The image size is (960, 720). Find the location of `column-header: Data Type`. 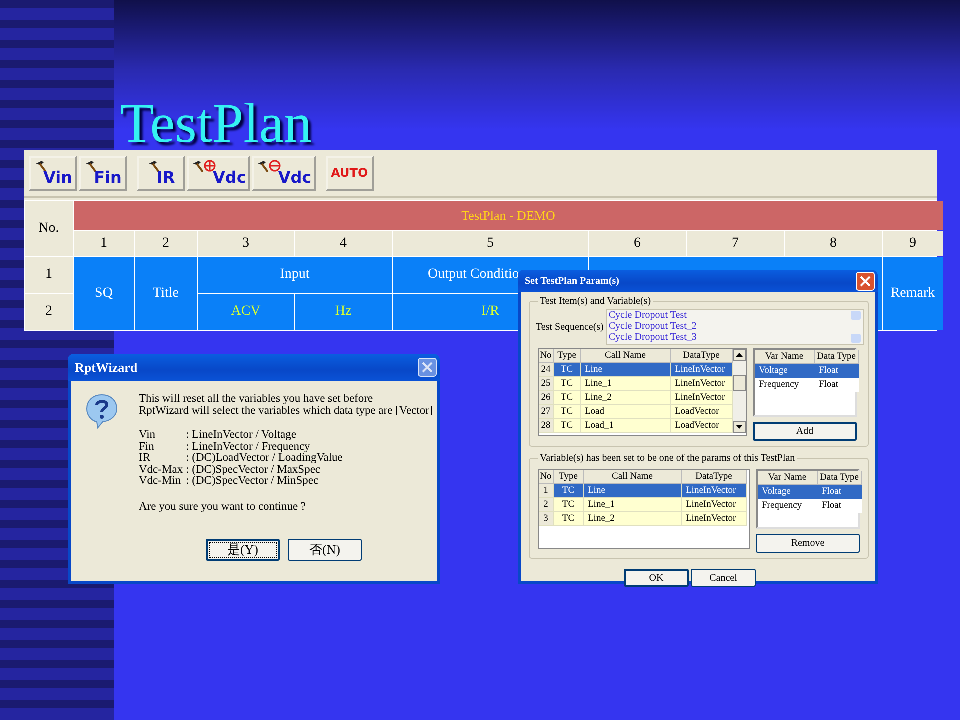

column-header: Data Type is located at coordinates (837, 357).